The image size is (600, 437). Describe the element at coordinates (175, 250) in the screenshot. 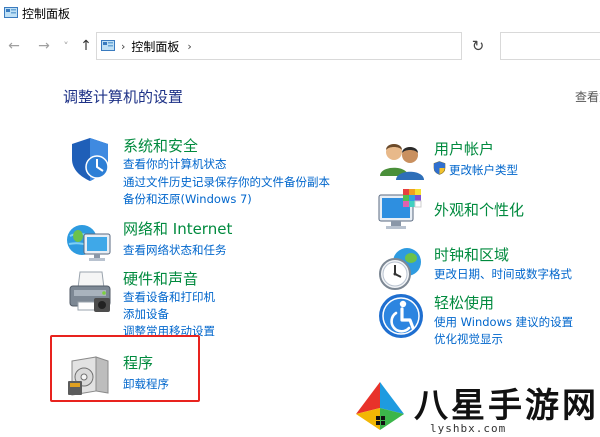

I see `link-view-network-status: 查看网络状态和任务` at that location.